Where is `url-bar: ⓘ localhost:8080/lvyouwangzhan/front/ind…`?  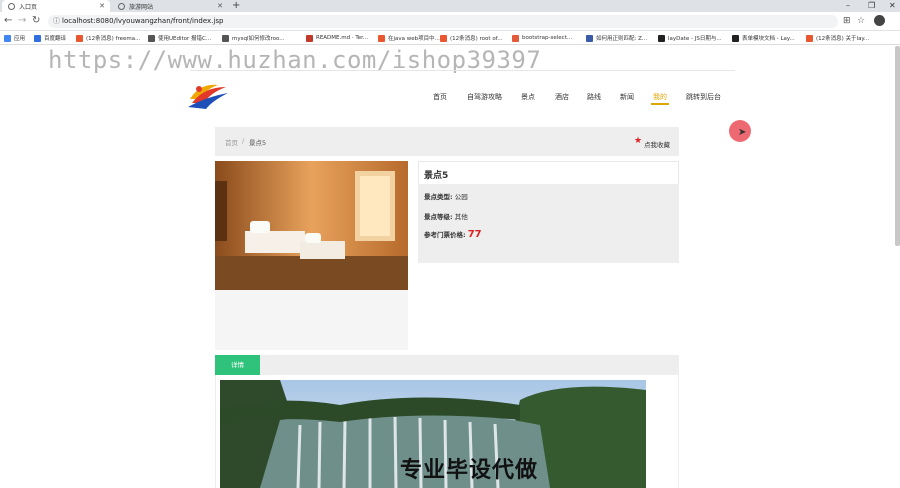 url-bar: ⓘ localhost:8080/lvyouwangzhan/front/ind… is located at coordinates (443, 21).